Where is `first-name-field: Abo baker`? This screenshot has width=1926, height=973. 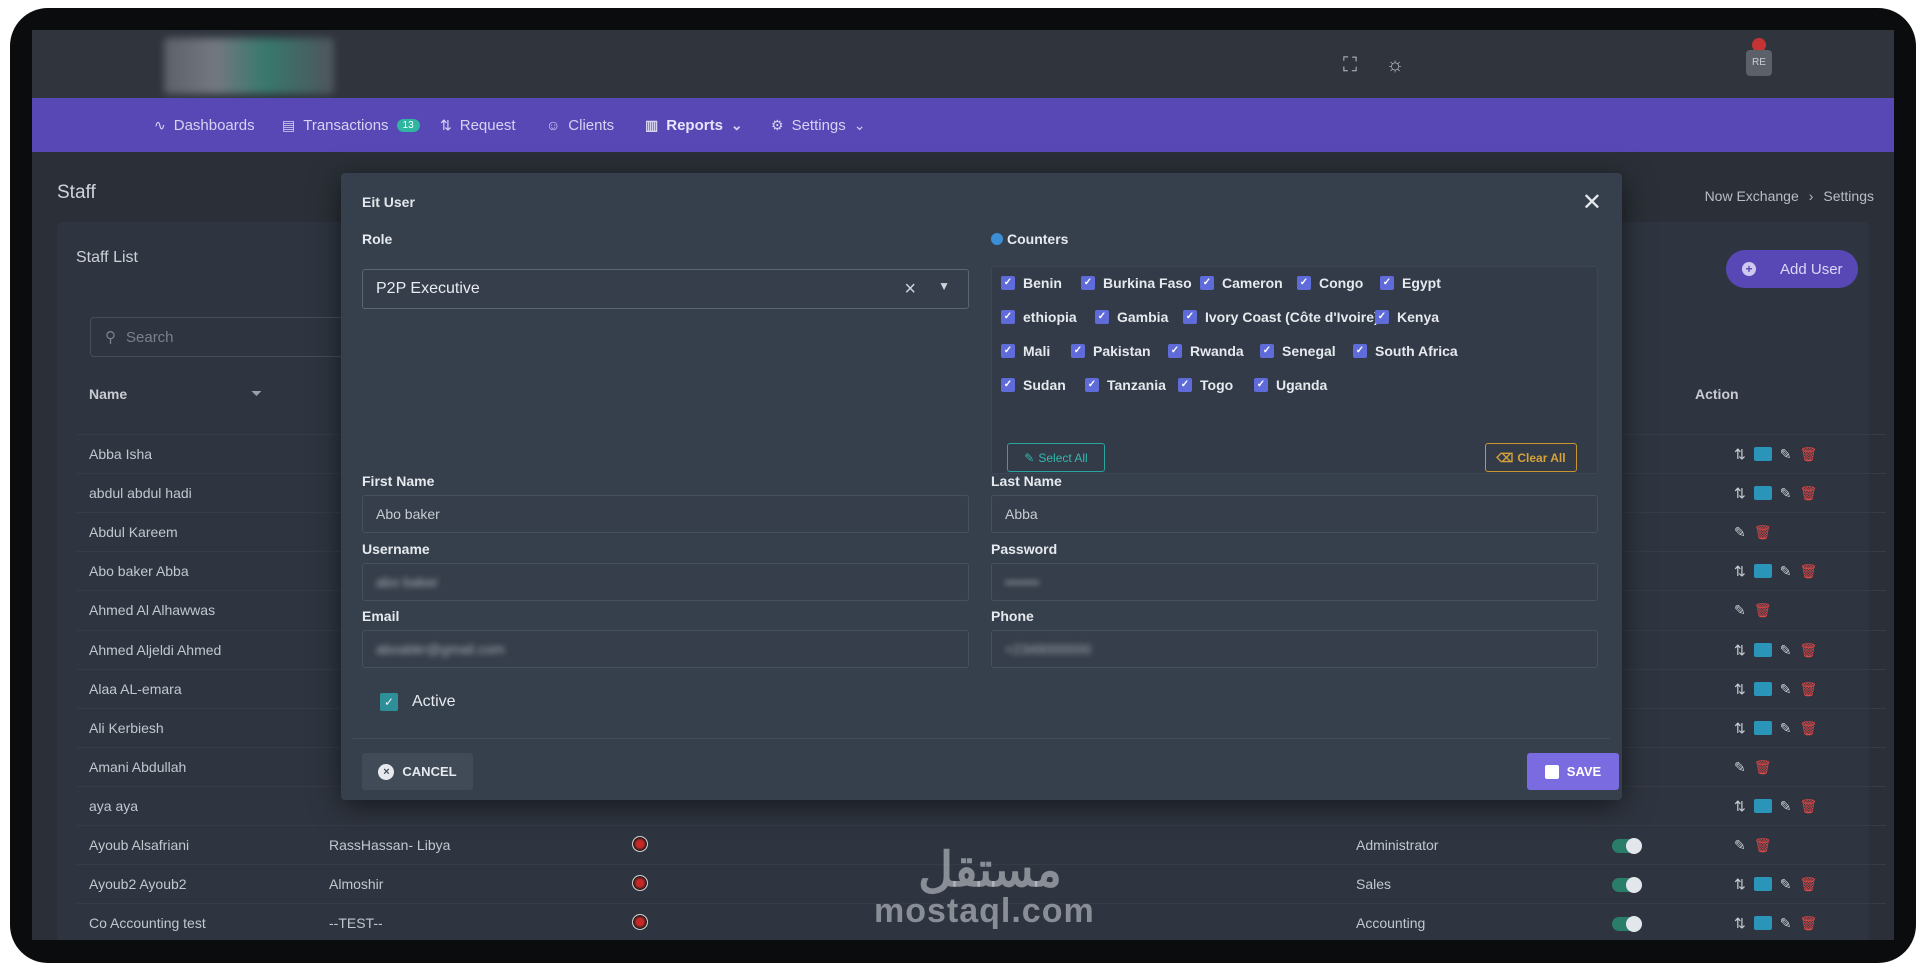
first-name-field: Abo baker is located at coordinates (665, 514).